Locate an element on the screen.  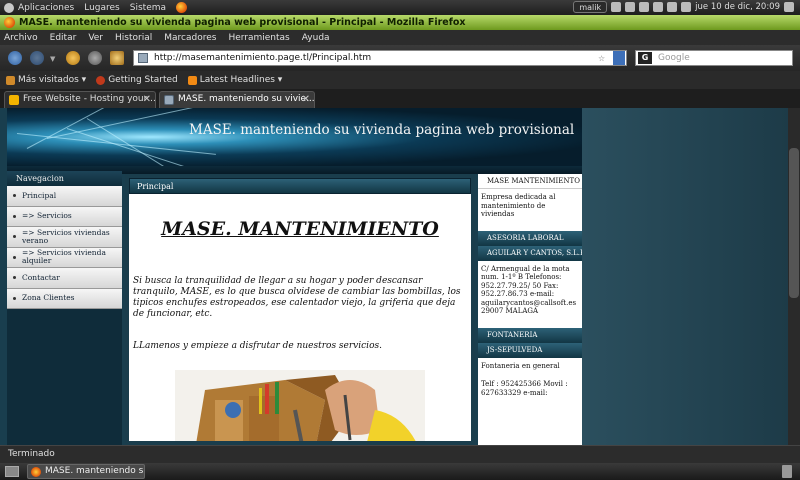
nav-label: => Servicios viviendas verano is located at coordinates (66, 236).